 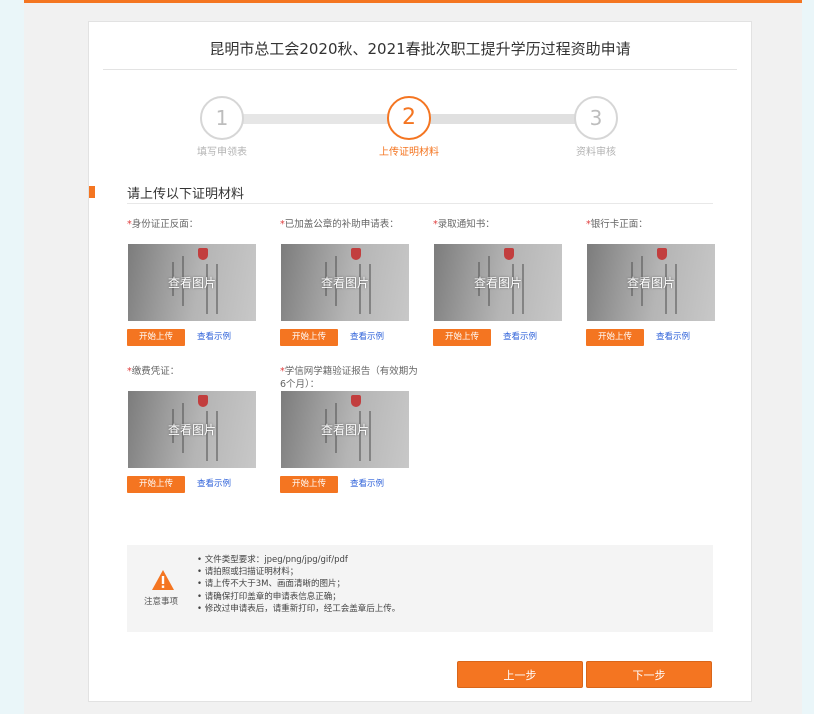 What do you see at coordinates (349, 378) in the screenshot?
I see `doc-label: 学信网学籍验证报告（有效期为6个月）：` at bounding box center [349, 378].